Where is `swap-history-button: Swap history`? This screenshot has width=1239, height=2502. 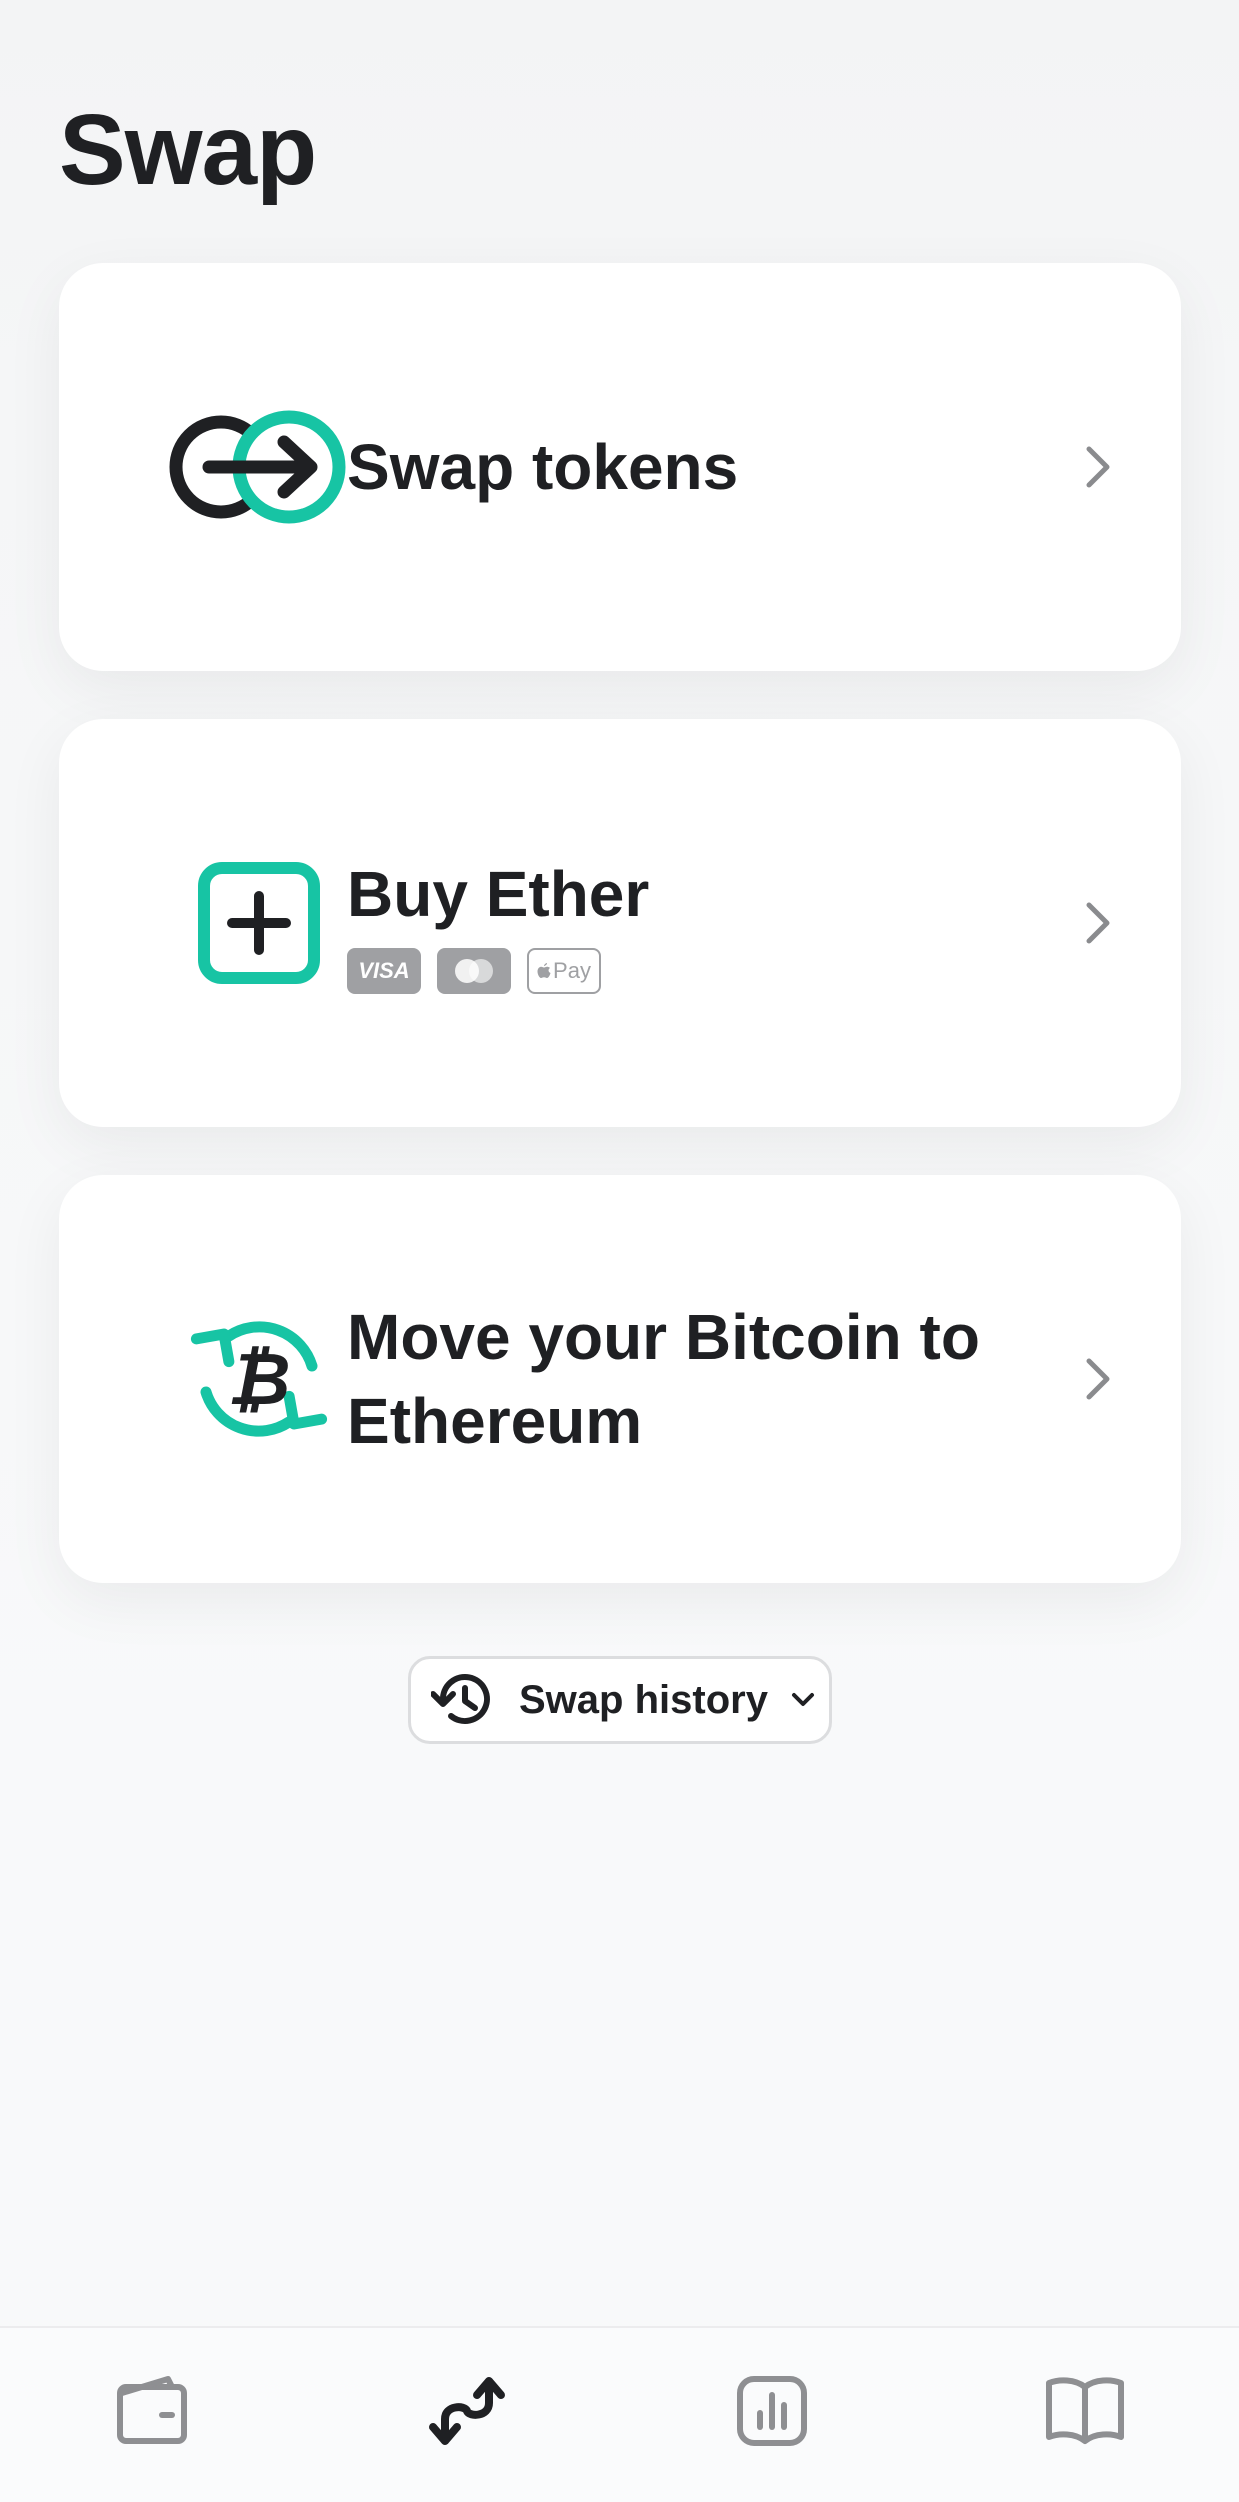
swap-history-button: Swap history is located at coordinates (620, 1700).